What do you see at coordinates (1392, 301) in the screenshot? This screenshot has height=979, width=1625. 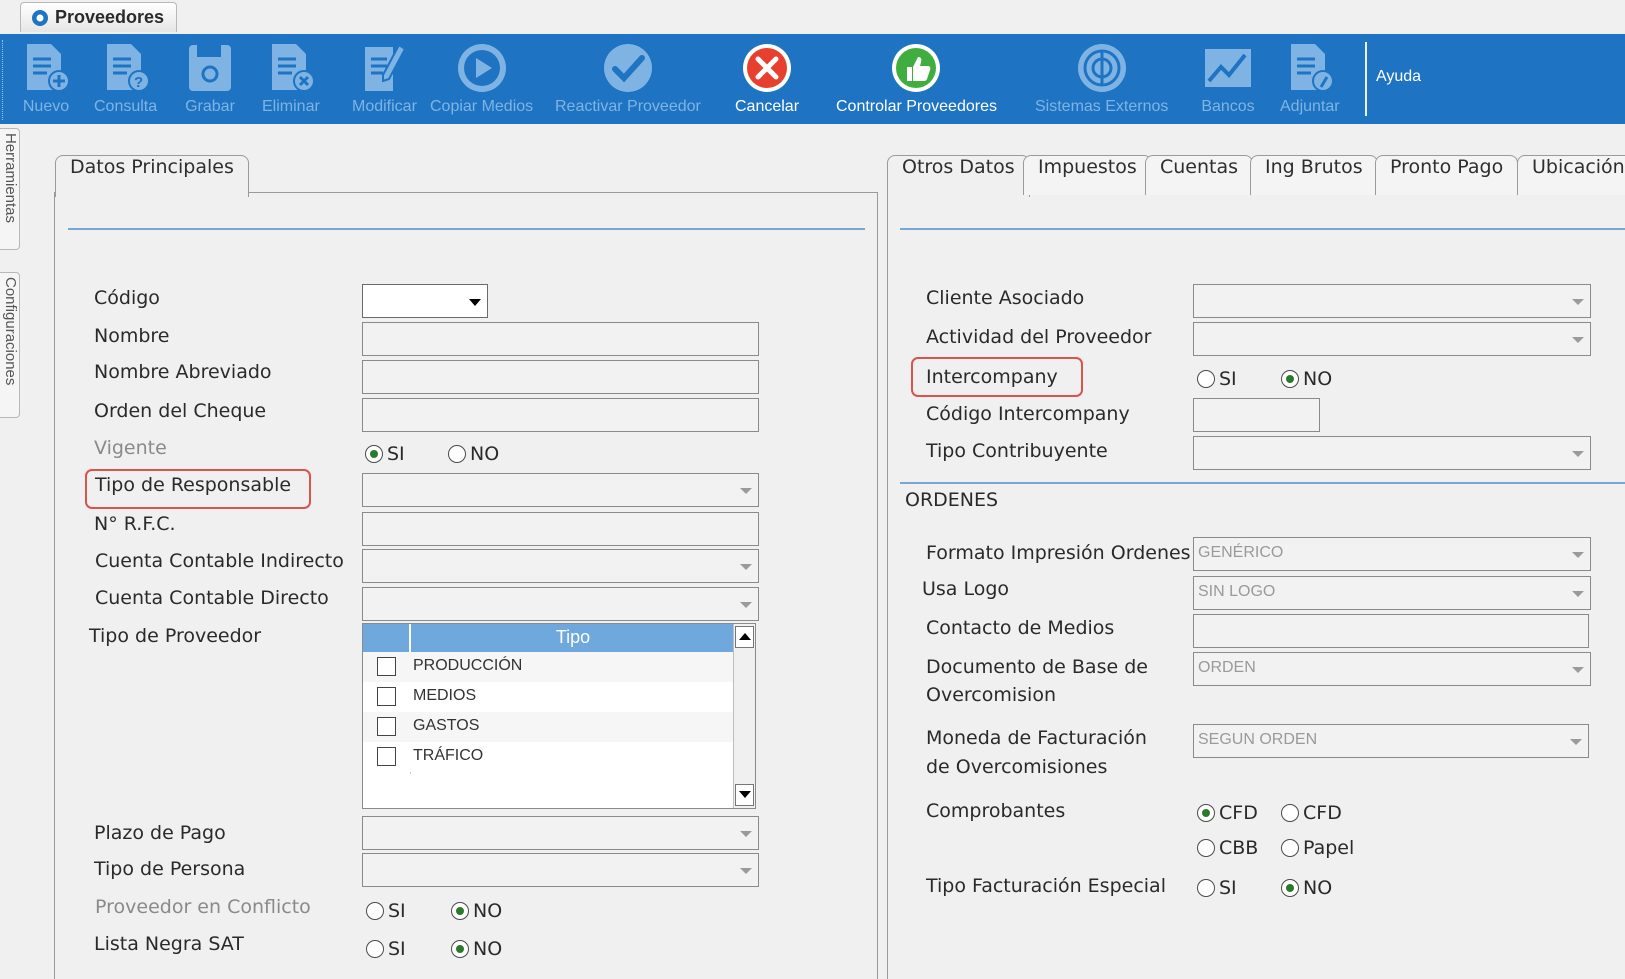 I see `cliente-asociado-dropdown` at bounding box center [1392, 301].